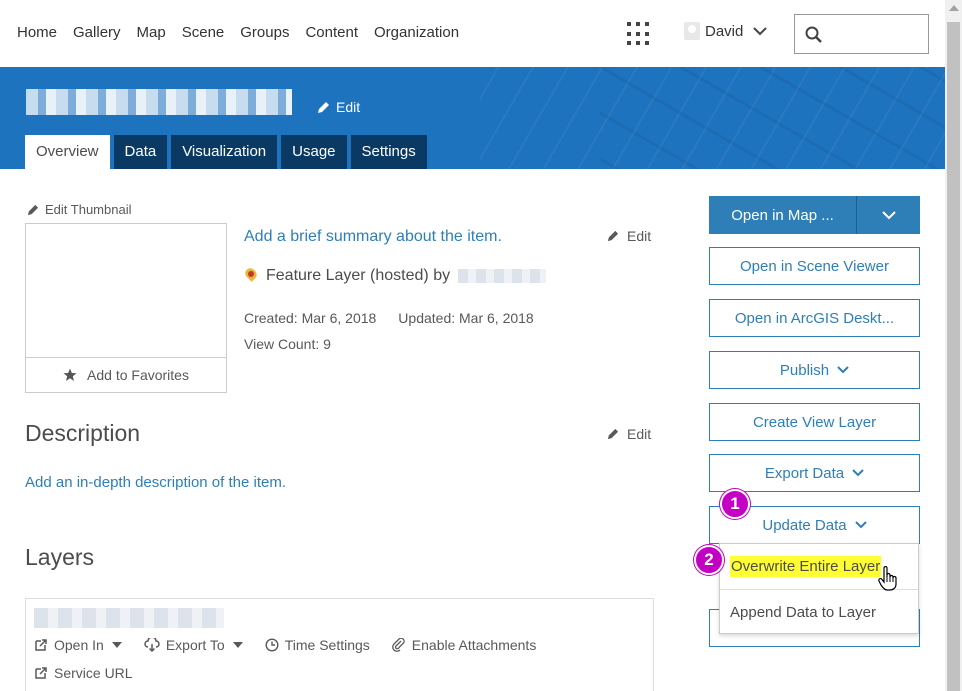 This screenshot has width=962, height=691. I want to click on add-to-favorites-label: Add to Favorites, so click(138, 374).